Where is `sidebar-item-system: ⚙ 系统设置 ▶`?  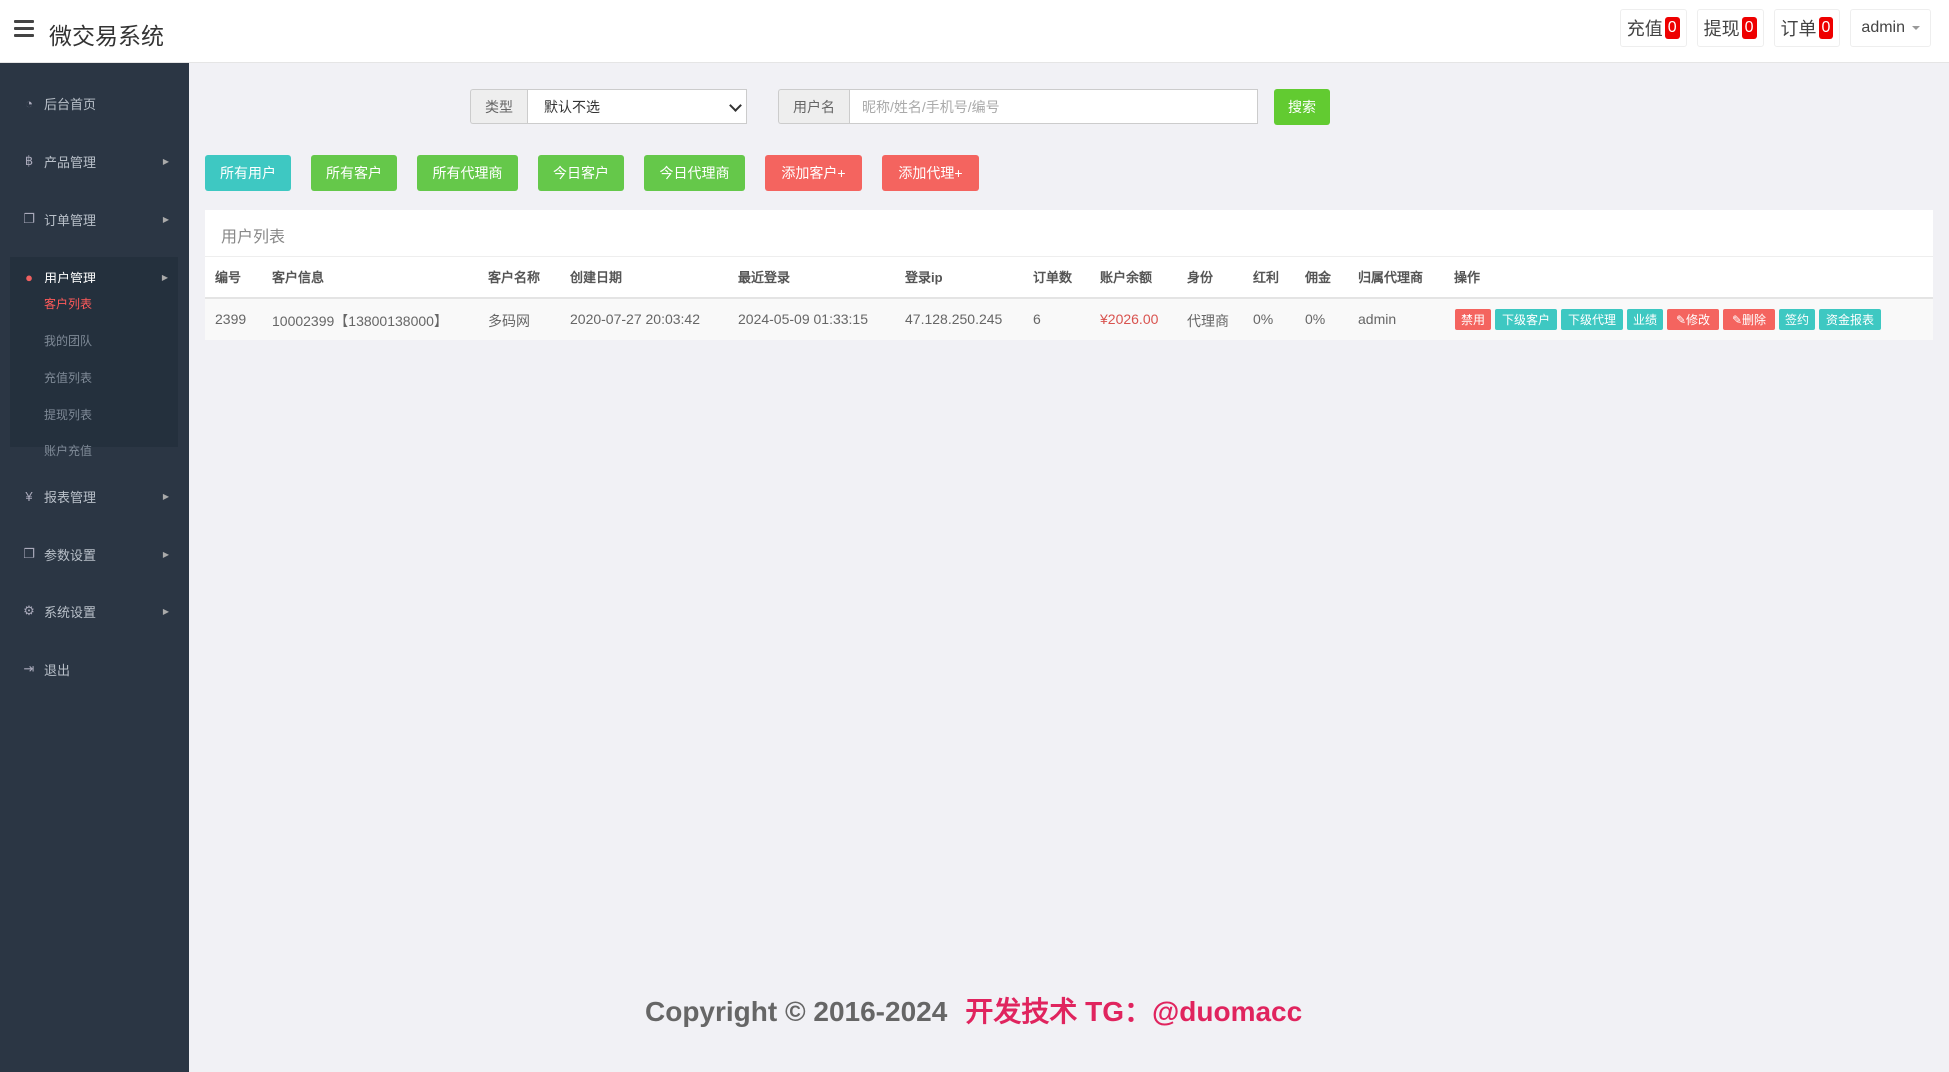 sidebar-item-system: ⚙ 系统设置 ▶ is located at coordinates (94, 611).